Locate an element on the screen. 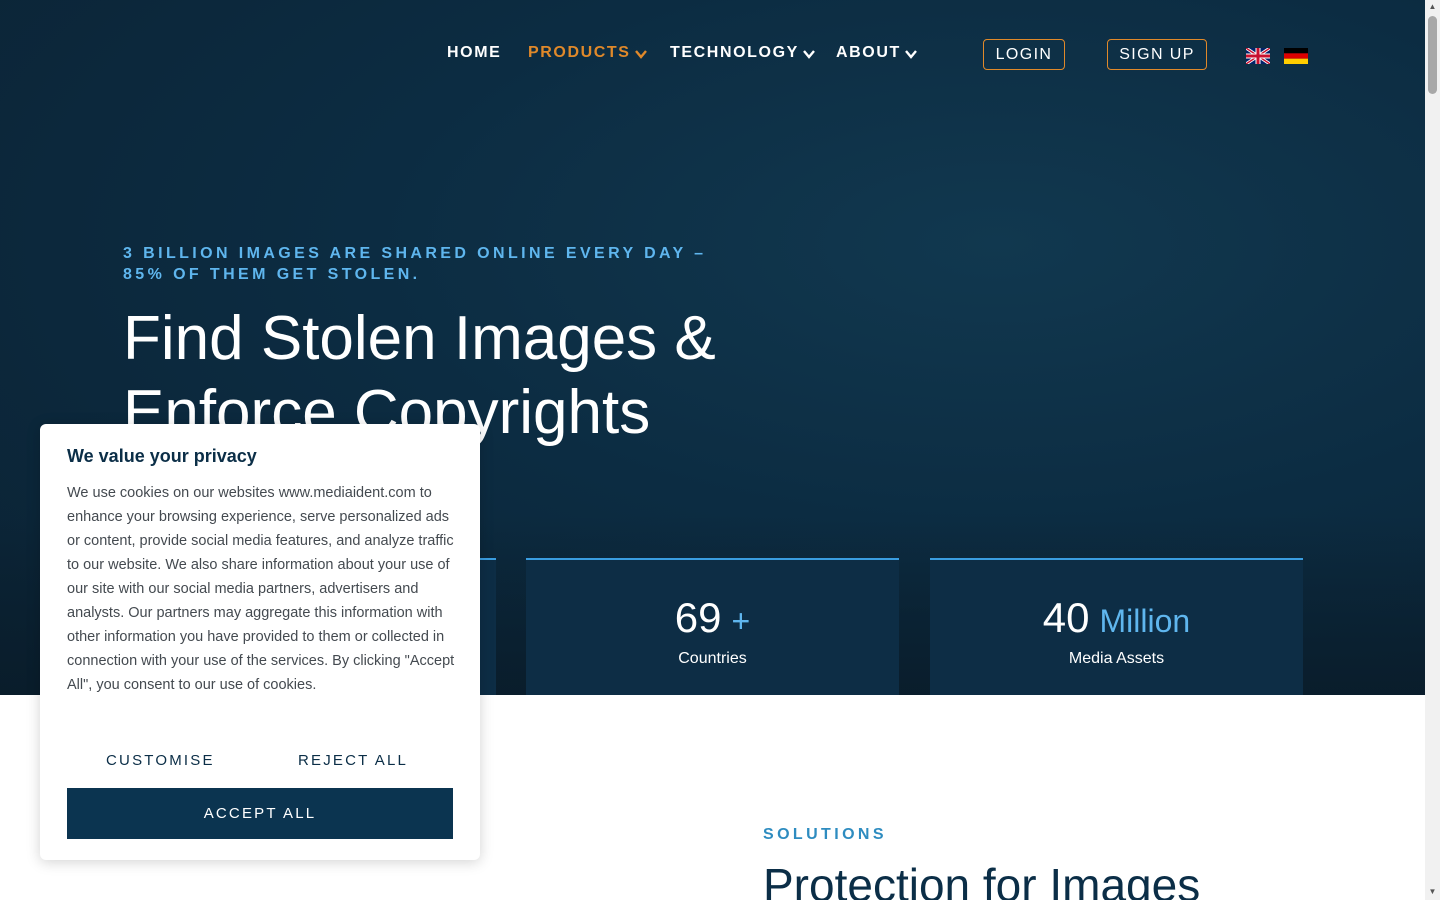 This screenshot has width=1440, height=900. nav-about: ABOUT is located at coordinates (877, 53).